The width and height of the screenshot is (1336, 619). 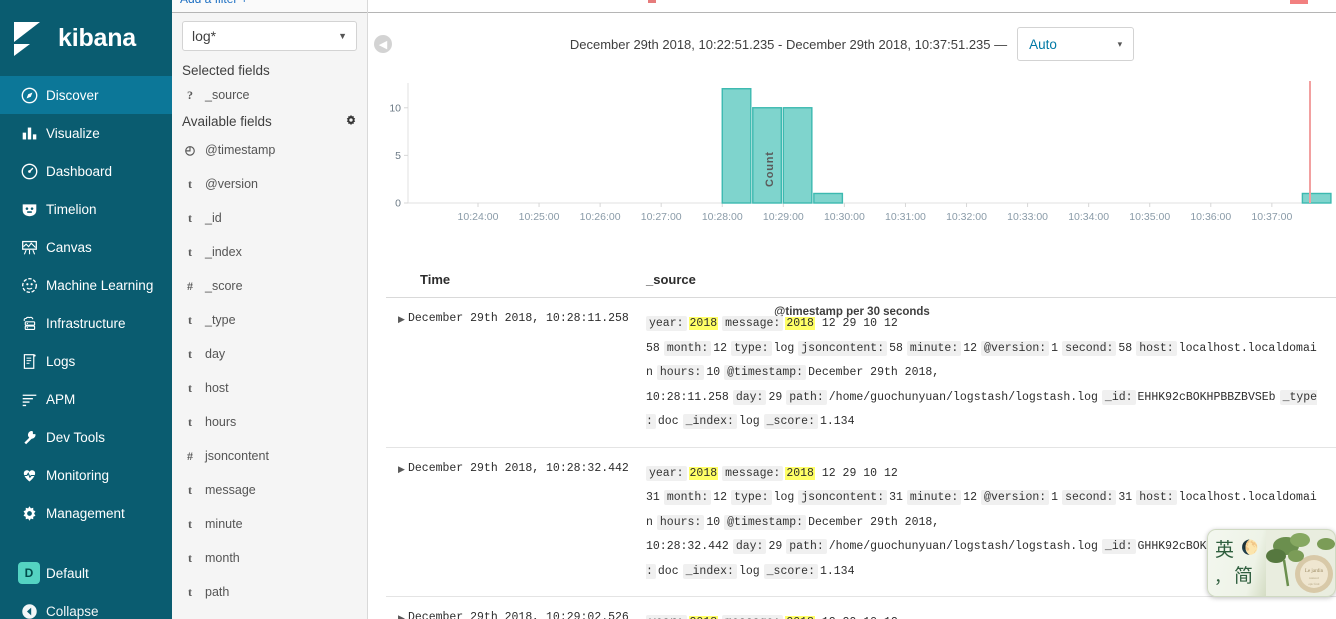 I want to click on x-tick-label: 10:25:00, so click(x=539, y=217).